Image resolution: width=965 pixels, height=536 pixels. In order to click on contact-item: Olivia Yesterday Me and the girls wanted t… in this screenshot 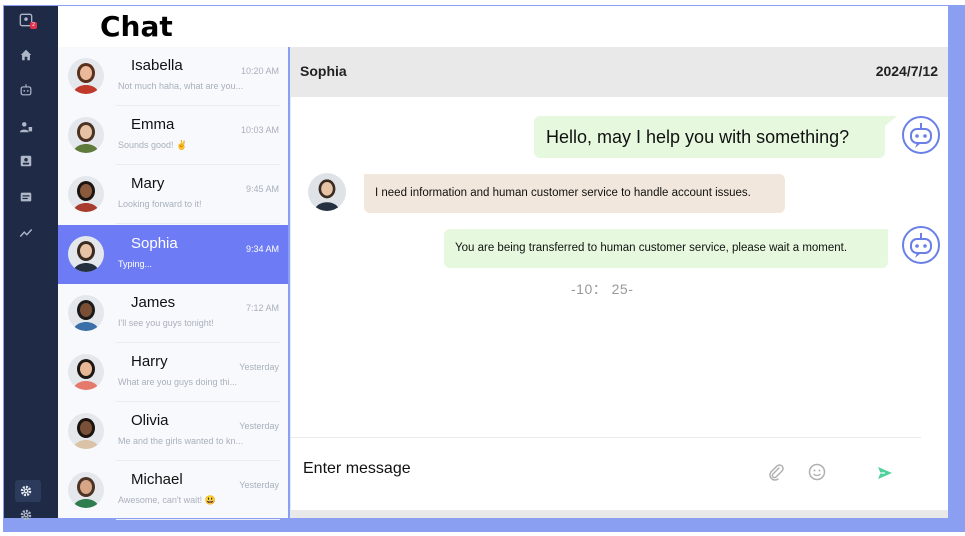, I will do `click(173, 431)`.